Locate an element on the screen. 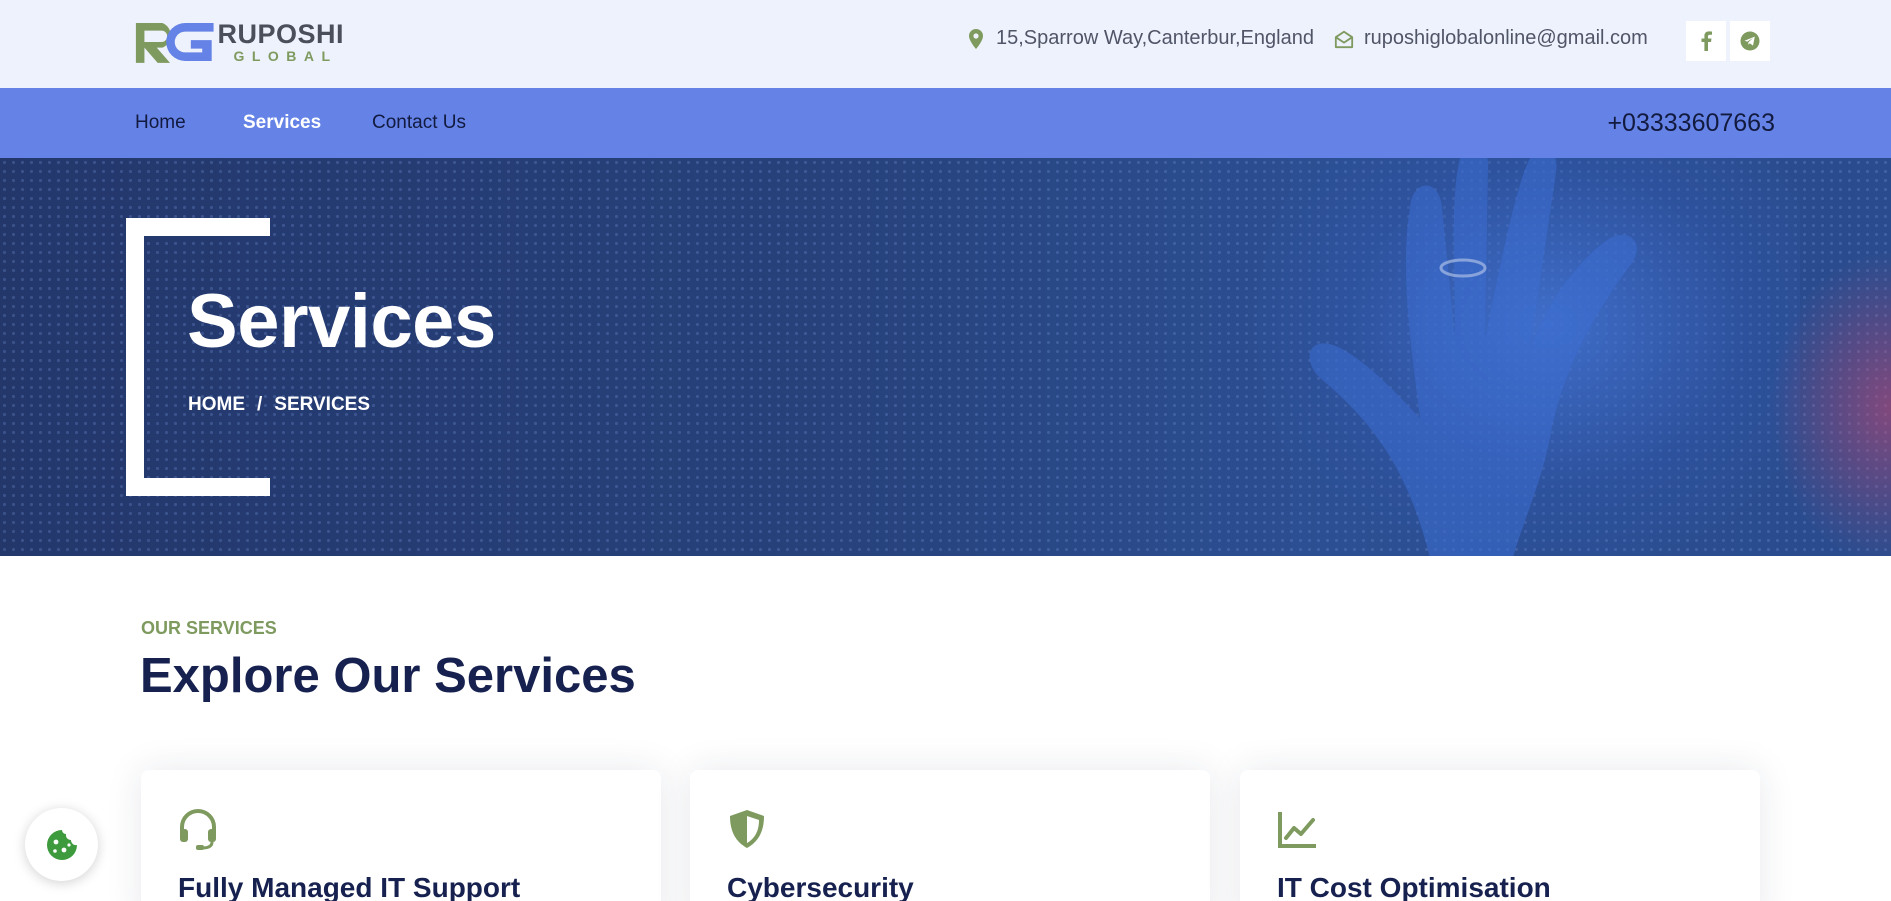 This screenshot has height=901, width=1891. envelope-open-icon is located at coordinates (1344, 39).